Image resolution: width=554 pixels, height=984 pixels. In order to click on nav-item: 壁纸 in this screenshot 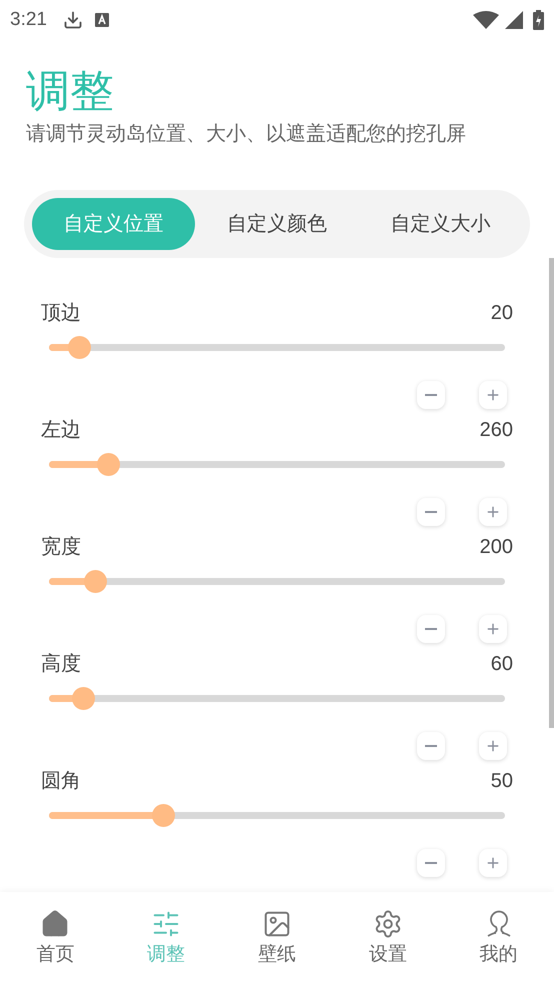, I will do `click(277, 938)`.